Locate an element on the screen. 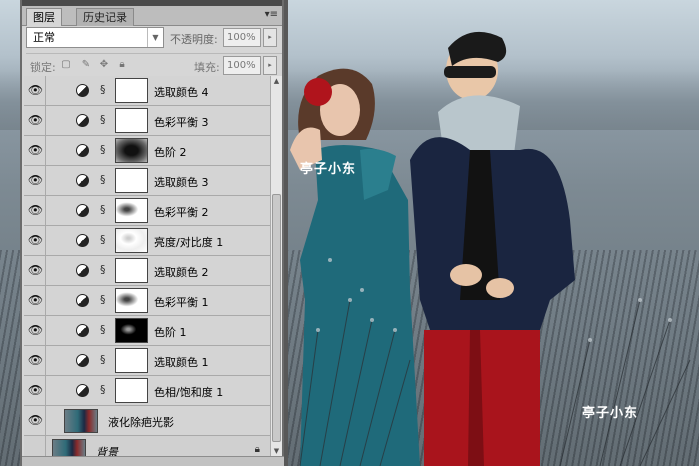 The image size is (699, 466). layer-name: 背景 is located at coordinates (107, 450).